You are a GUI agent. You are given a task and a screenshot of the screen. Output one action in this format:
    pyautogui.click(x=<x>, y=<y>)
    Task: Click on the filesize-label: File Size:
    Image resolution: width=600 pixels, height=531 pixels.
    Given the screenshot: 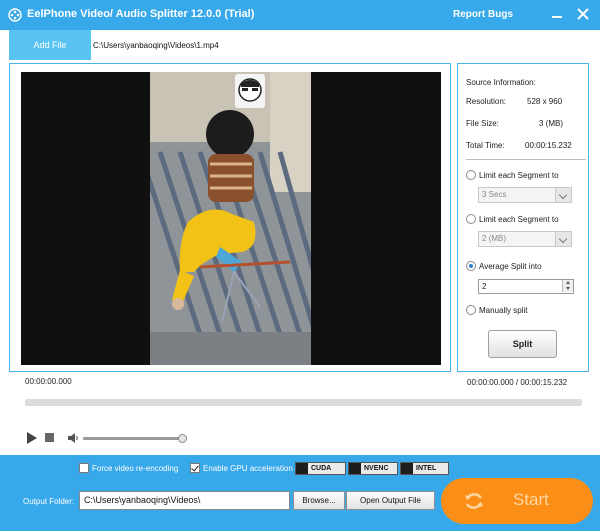 What is the action you would take?
    pyautogui.click(x=482, y=123)
    